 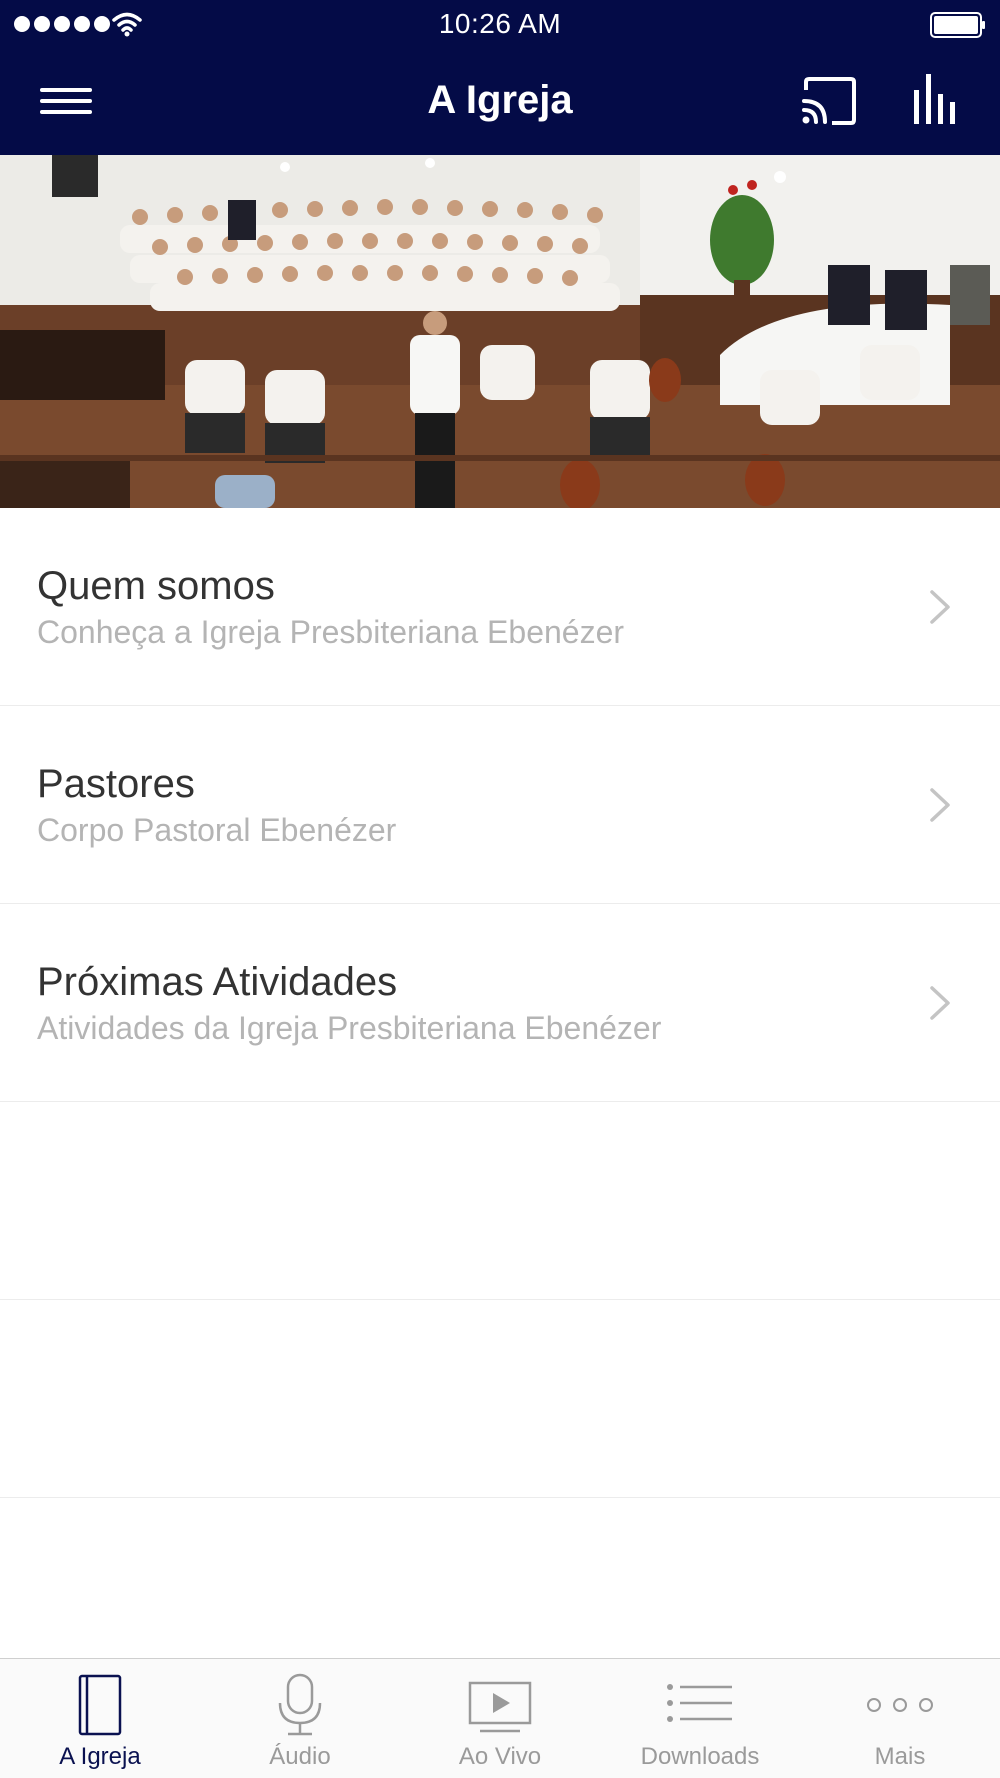 I want to click on video-play-icon, so click(x=500, y=1707).